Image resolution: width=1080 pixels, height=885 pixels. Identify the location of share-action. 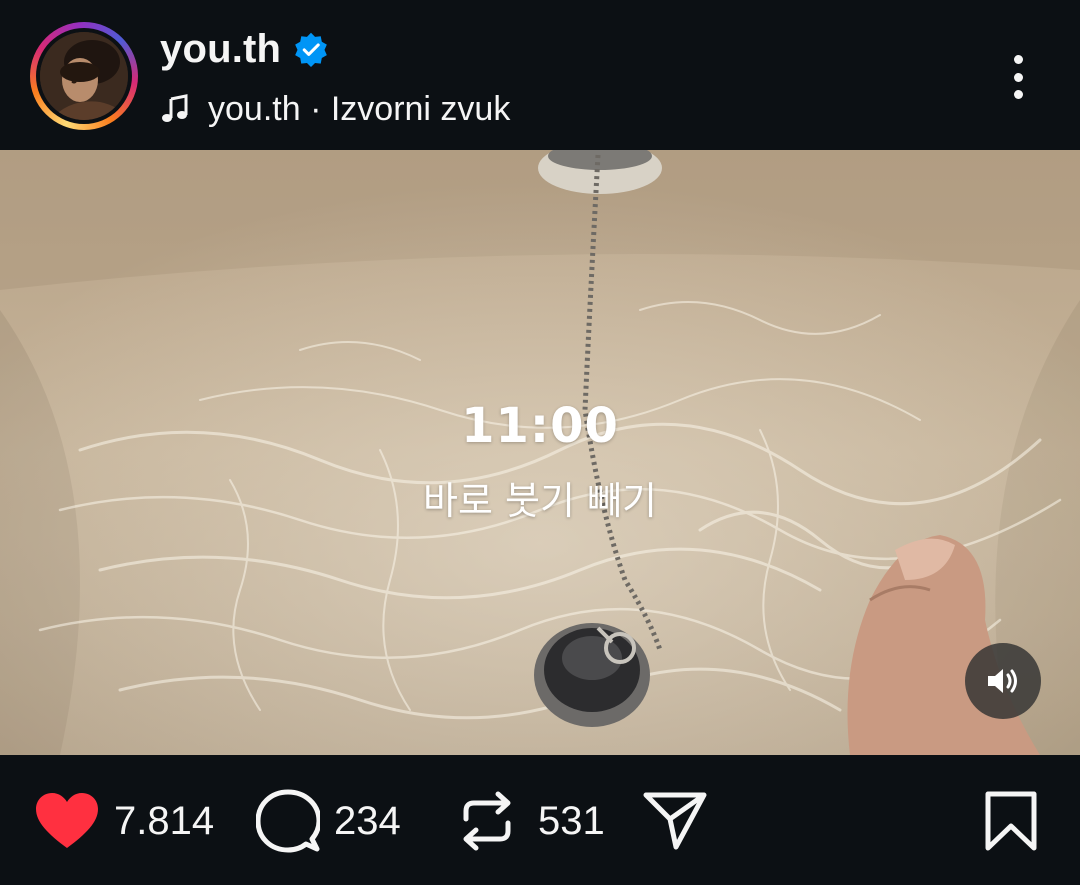
(675, 821).